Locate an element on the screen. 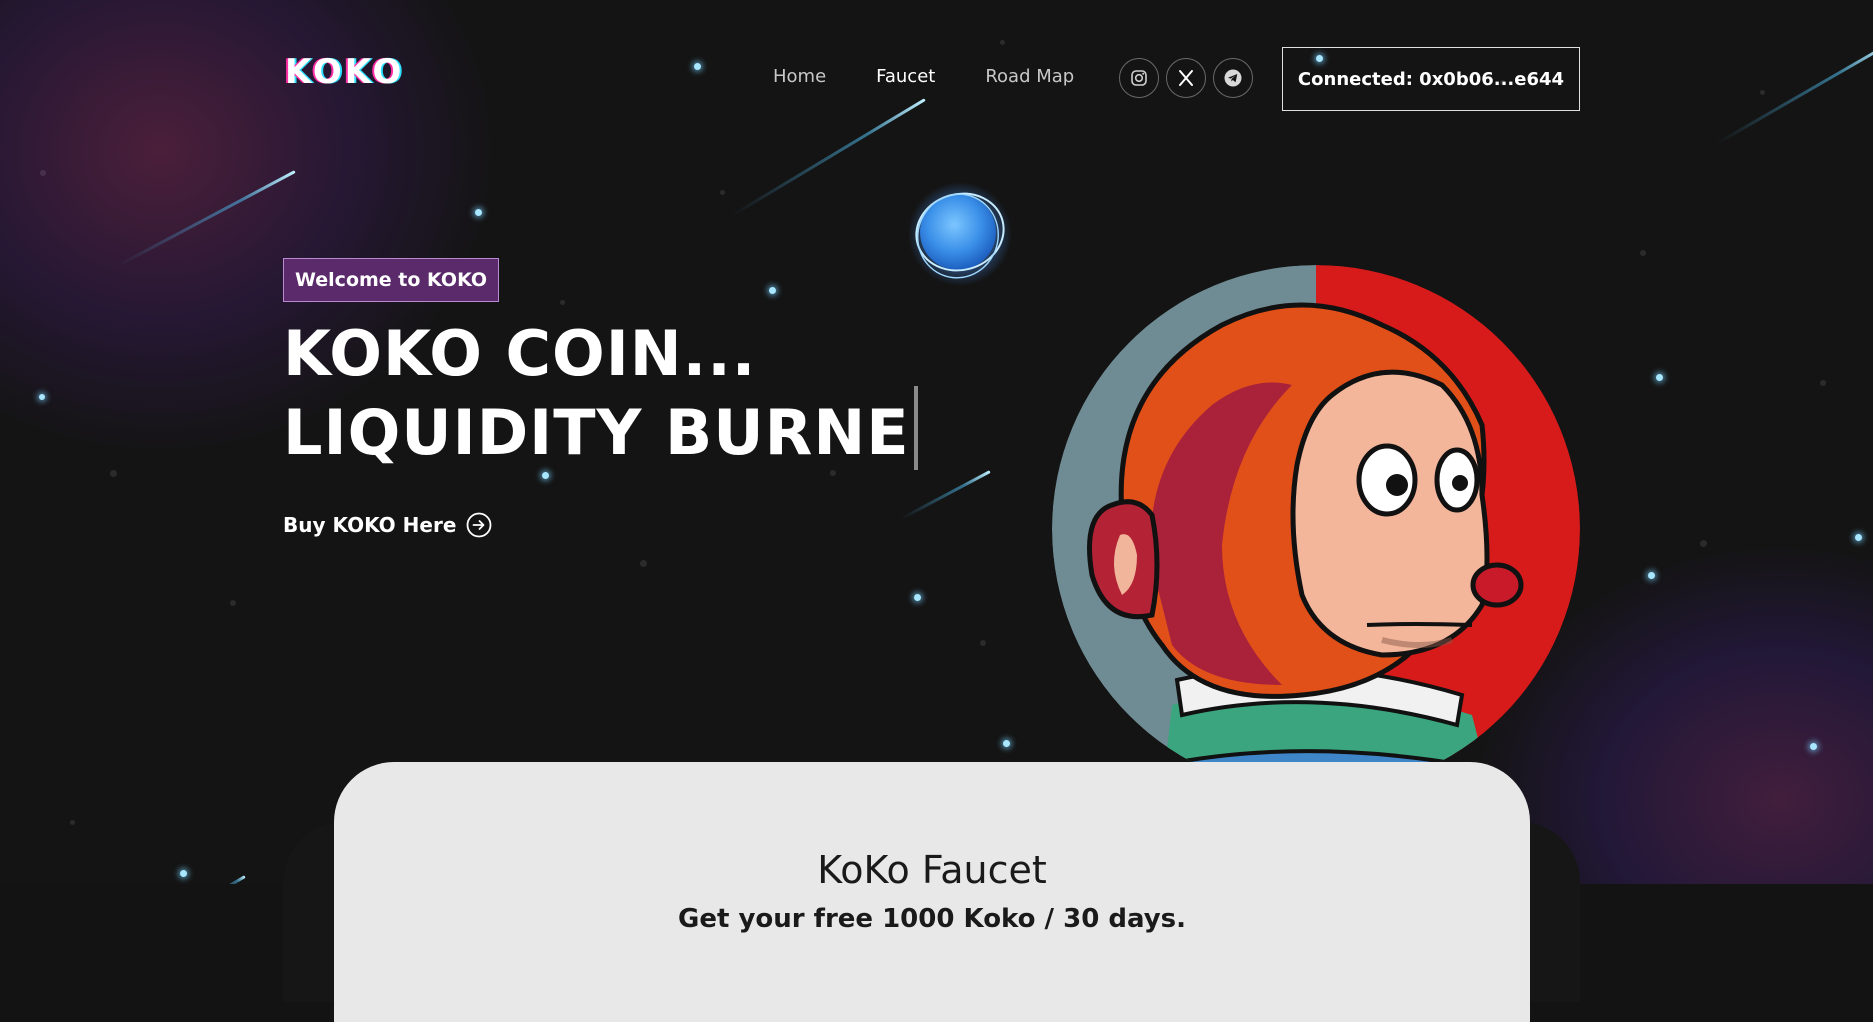 The height and width of the screenshot is (1022, 1873). x-button is located at coordinates (1186, 78).